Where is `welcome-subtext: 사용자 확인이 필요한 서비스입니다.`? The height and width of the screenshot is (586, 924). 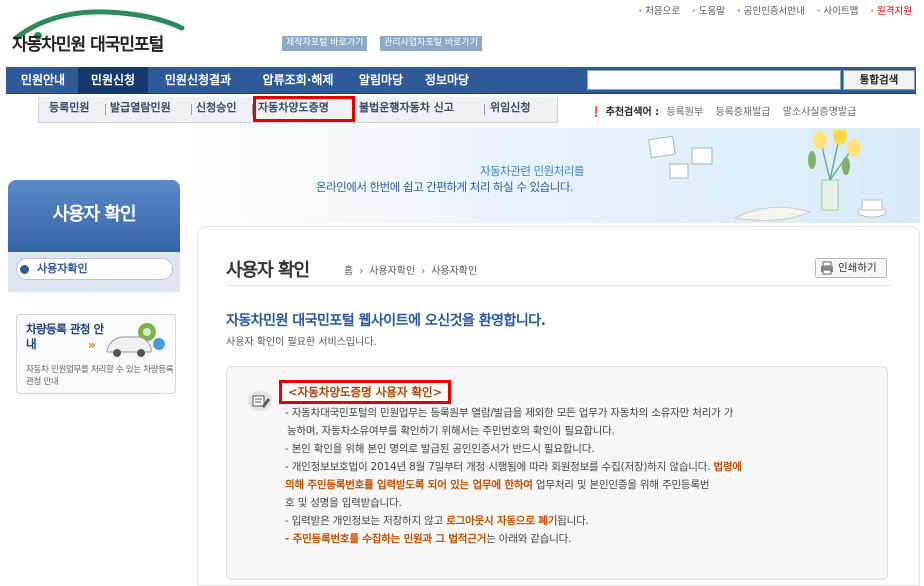 welcome-subtext: 사용자 확인이 필요한 서비스입니다. is located at coordinates (301, 342).